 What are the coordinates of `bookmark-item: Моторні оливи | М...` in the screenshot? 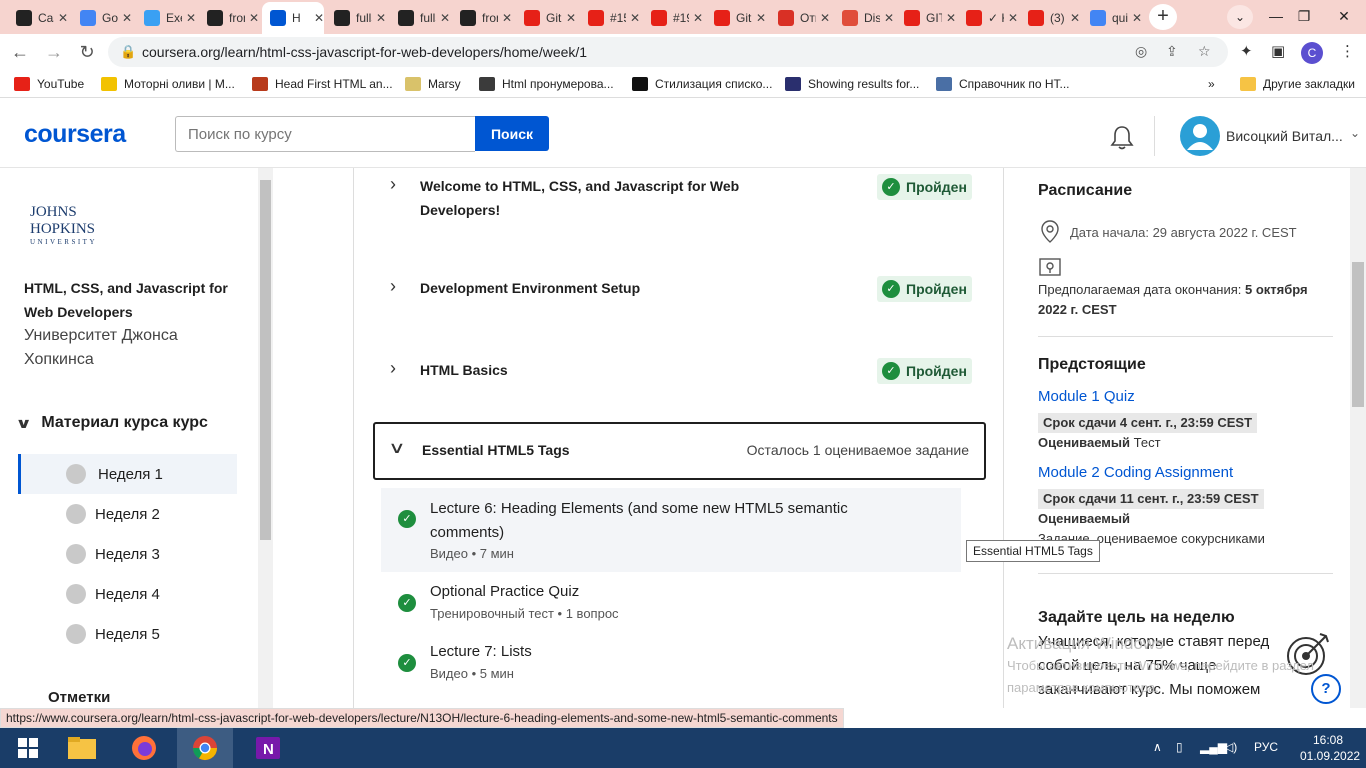 It's located at (168, 84).